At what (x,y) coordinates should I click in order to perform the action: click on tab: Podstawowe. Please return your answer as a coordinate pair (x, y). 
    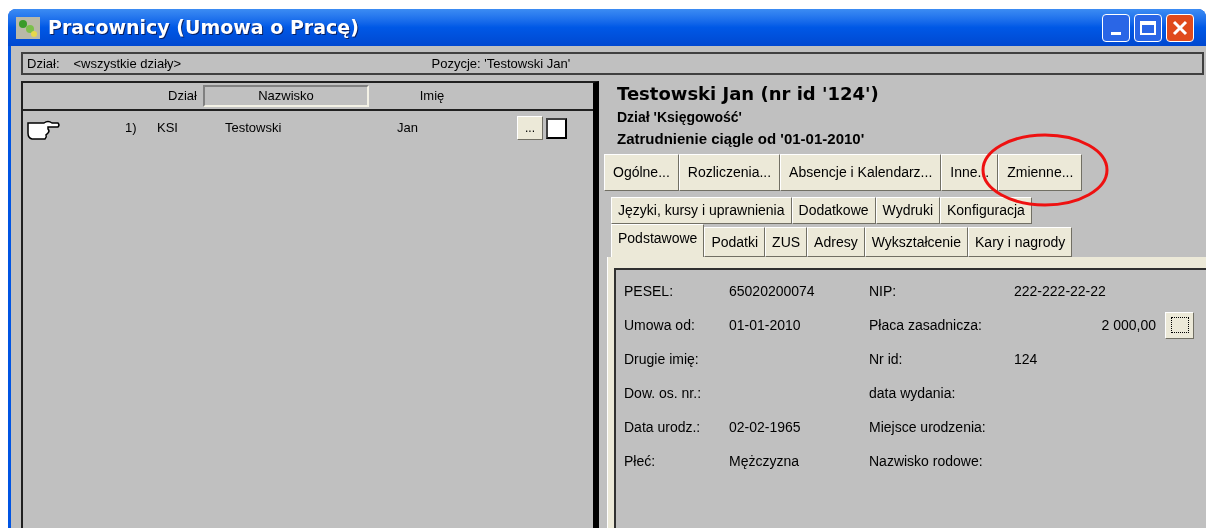
    Looking at the image, I should click on (658, 240).